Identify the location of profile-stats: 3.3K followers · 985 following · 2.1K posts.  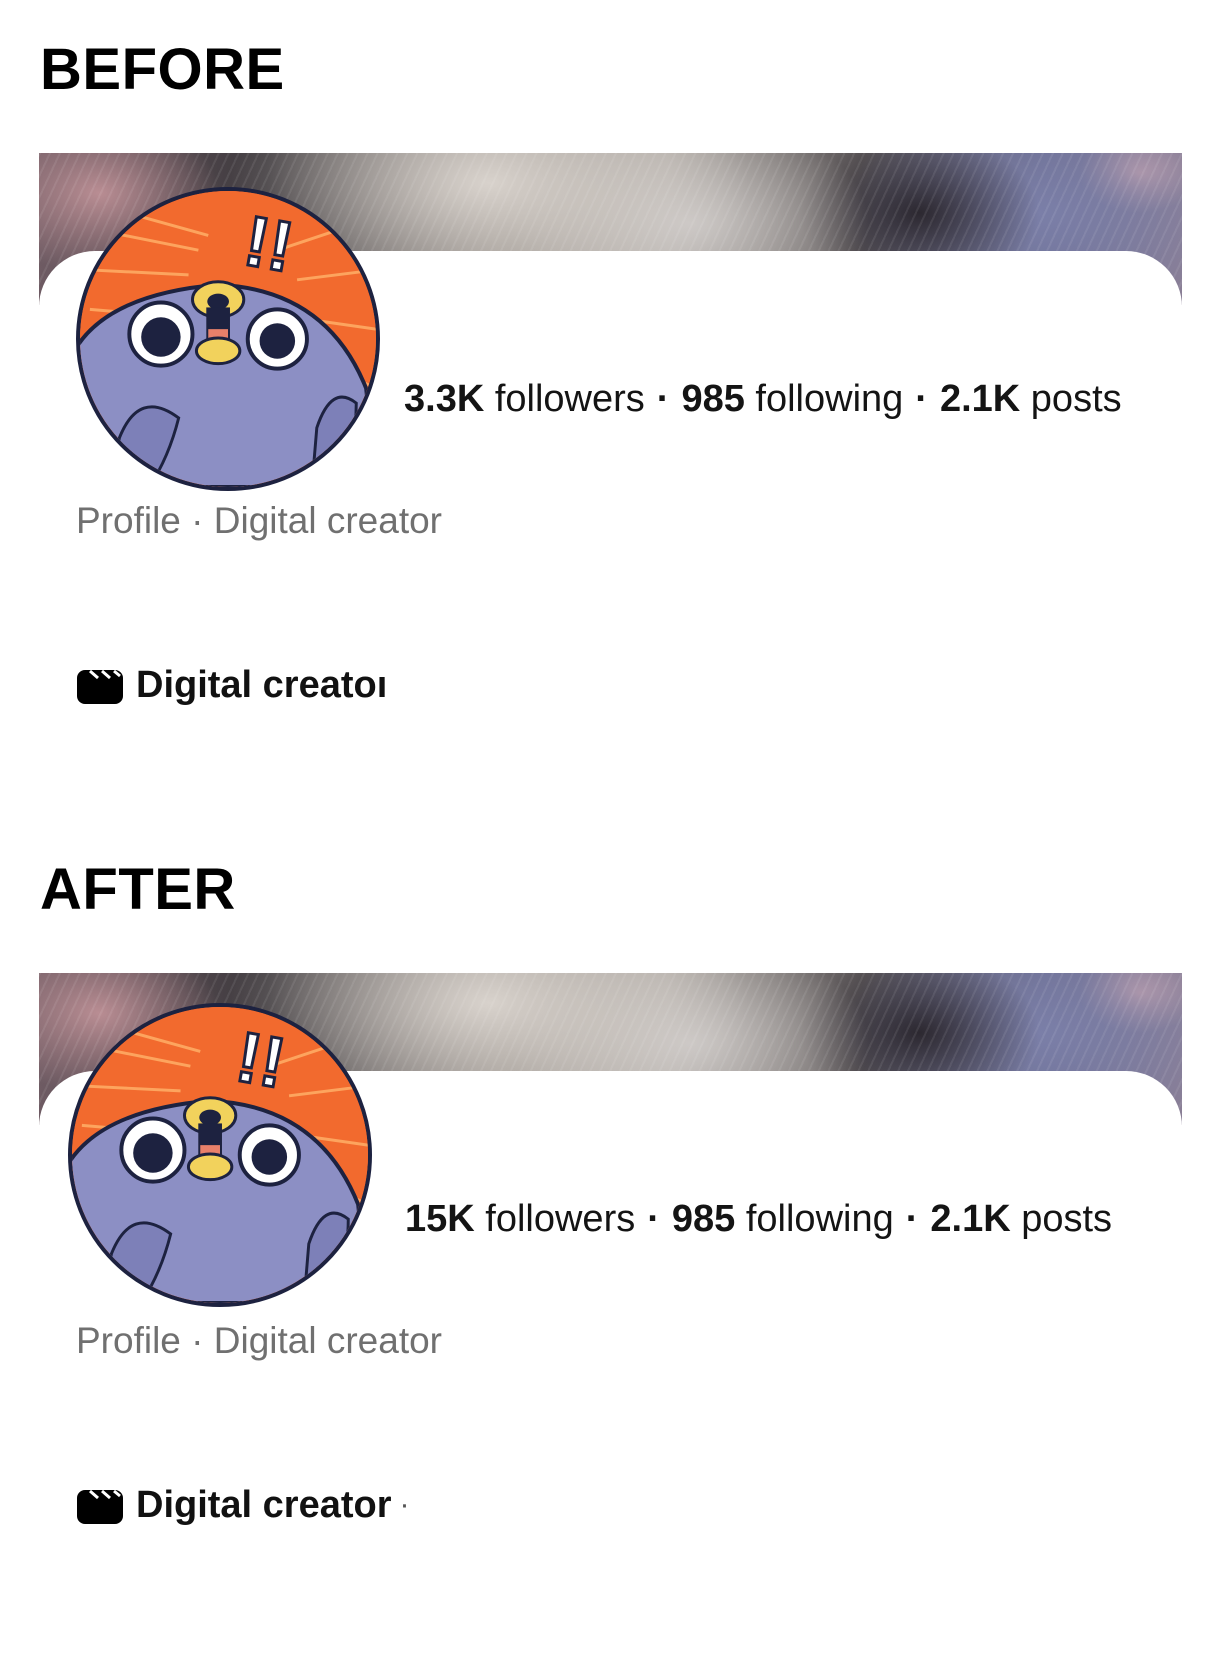
(763, 399).